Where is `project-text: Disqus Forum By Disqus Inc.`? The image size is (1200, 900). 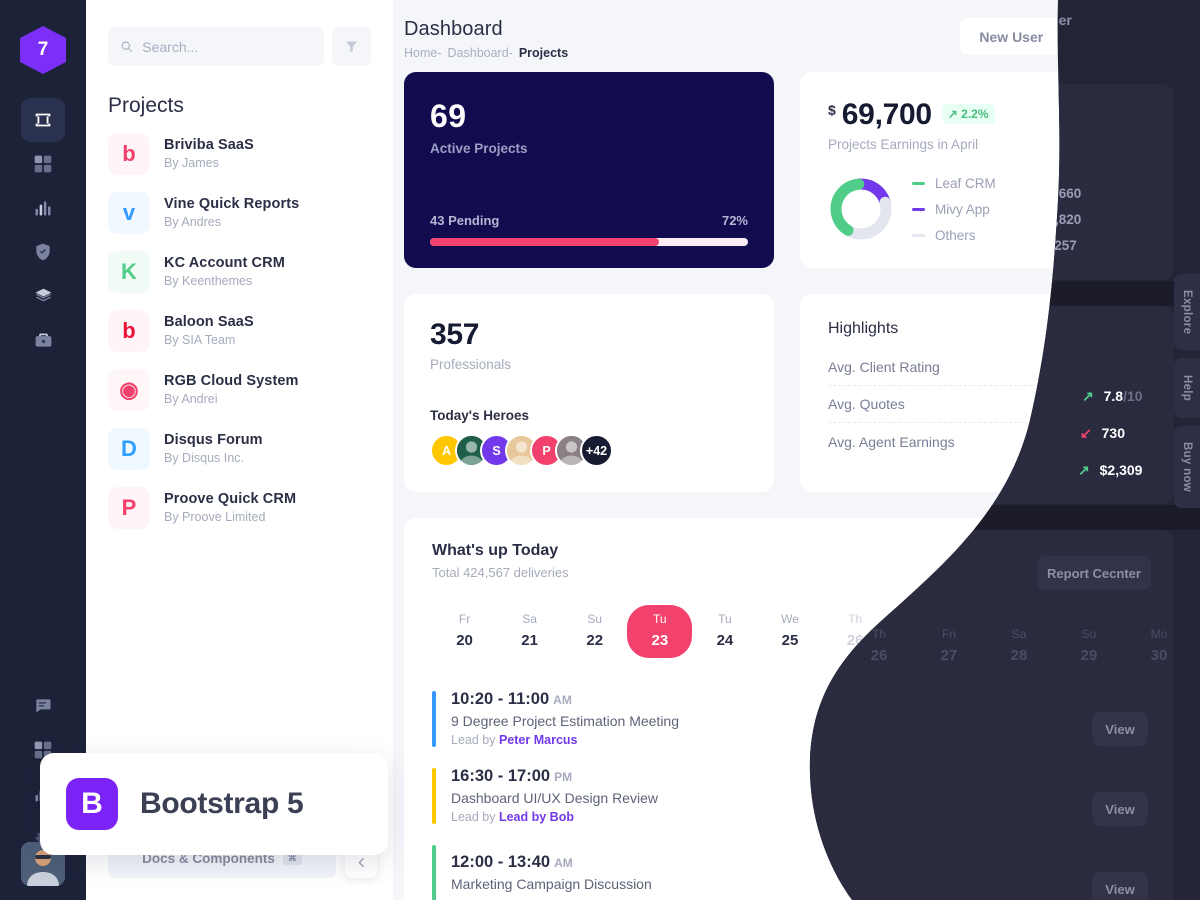
project-text: Disqus Forum By Disqus Inc. is located at coordinates (213, 448).